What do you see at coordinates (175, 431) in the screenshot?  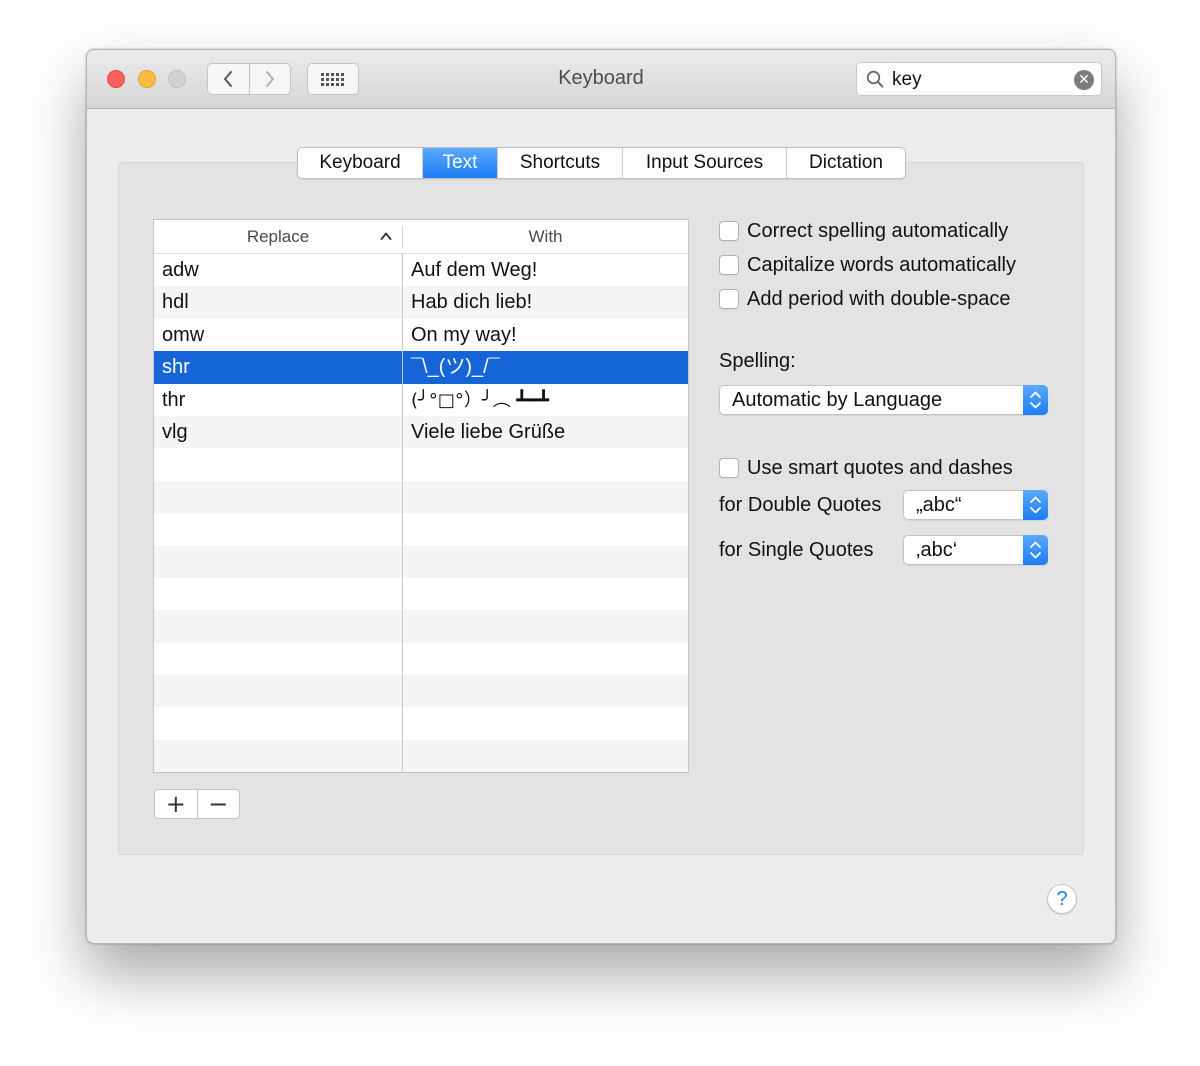 I see `replace-cell: vlg` at bounding box center [175, 431].